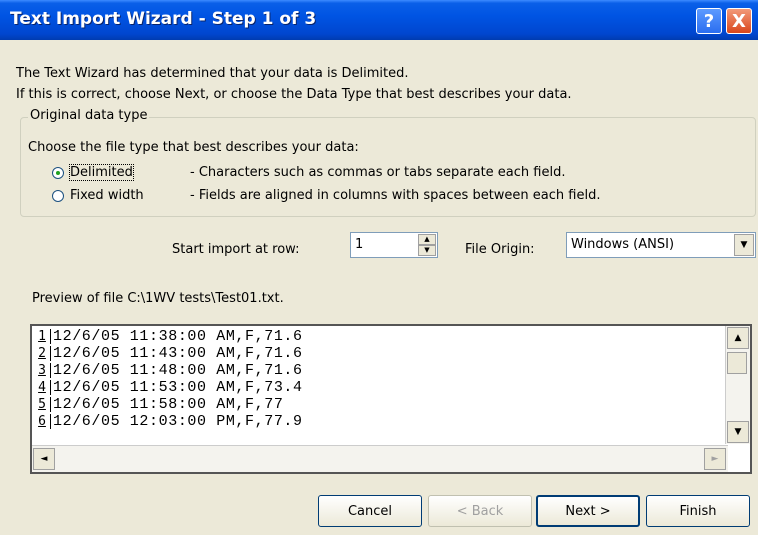  What do you see at coordinates (370, 511) in the screenshot?
I see `cancel-button: Cancel` at bounding box center [370, 511].